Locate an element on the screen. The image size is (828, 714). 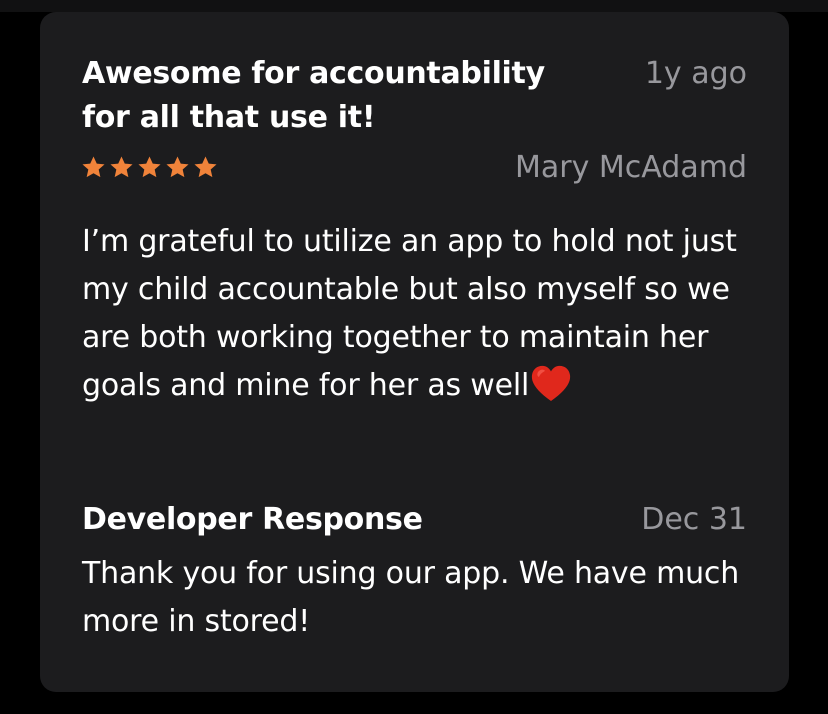
developer-response-date: Dec 31 is located at coordinates (694, 519).